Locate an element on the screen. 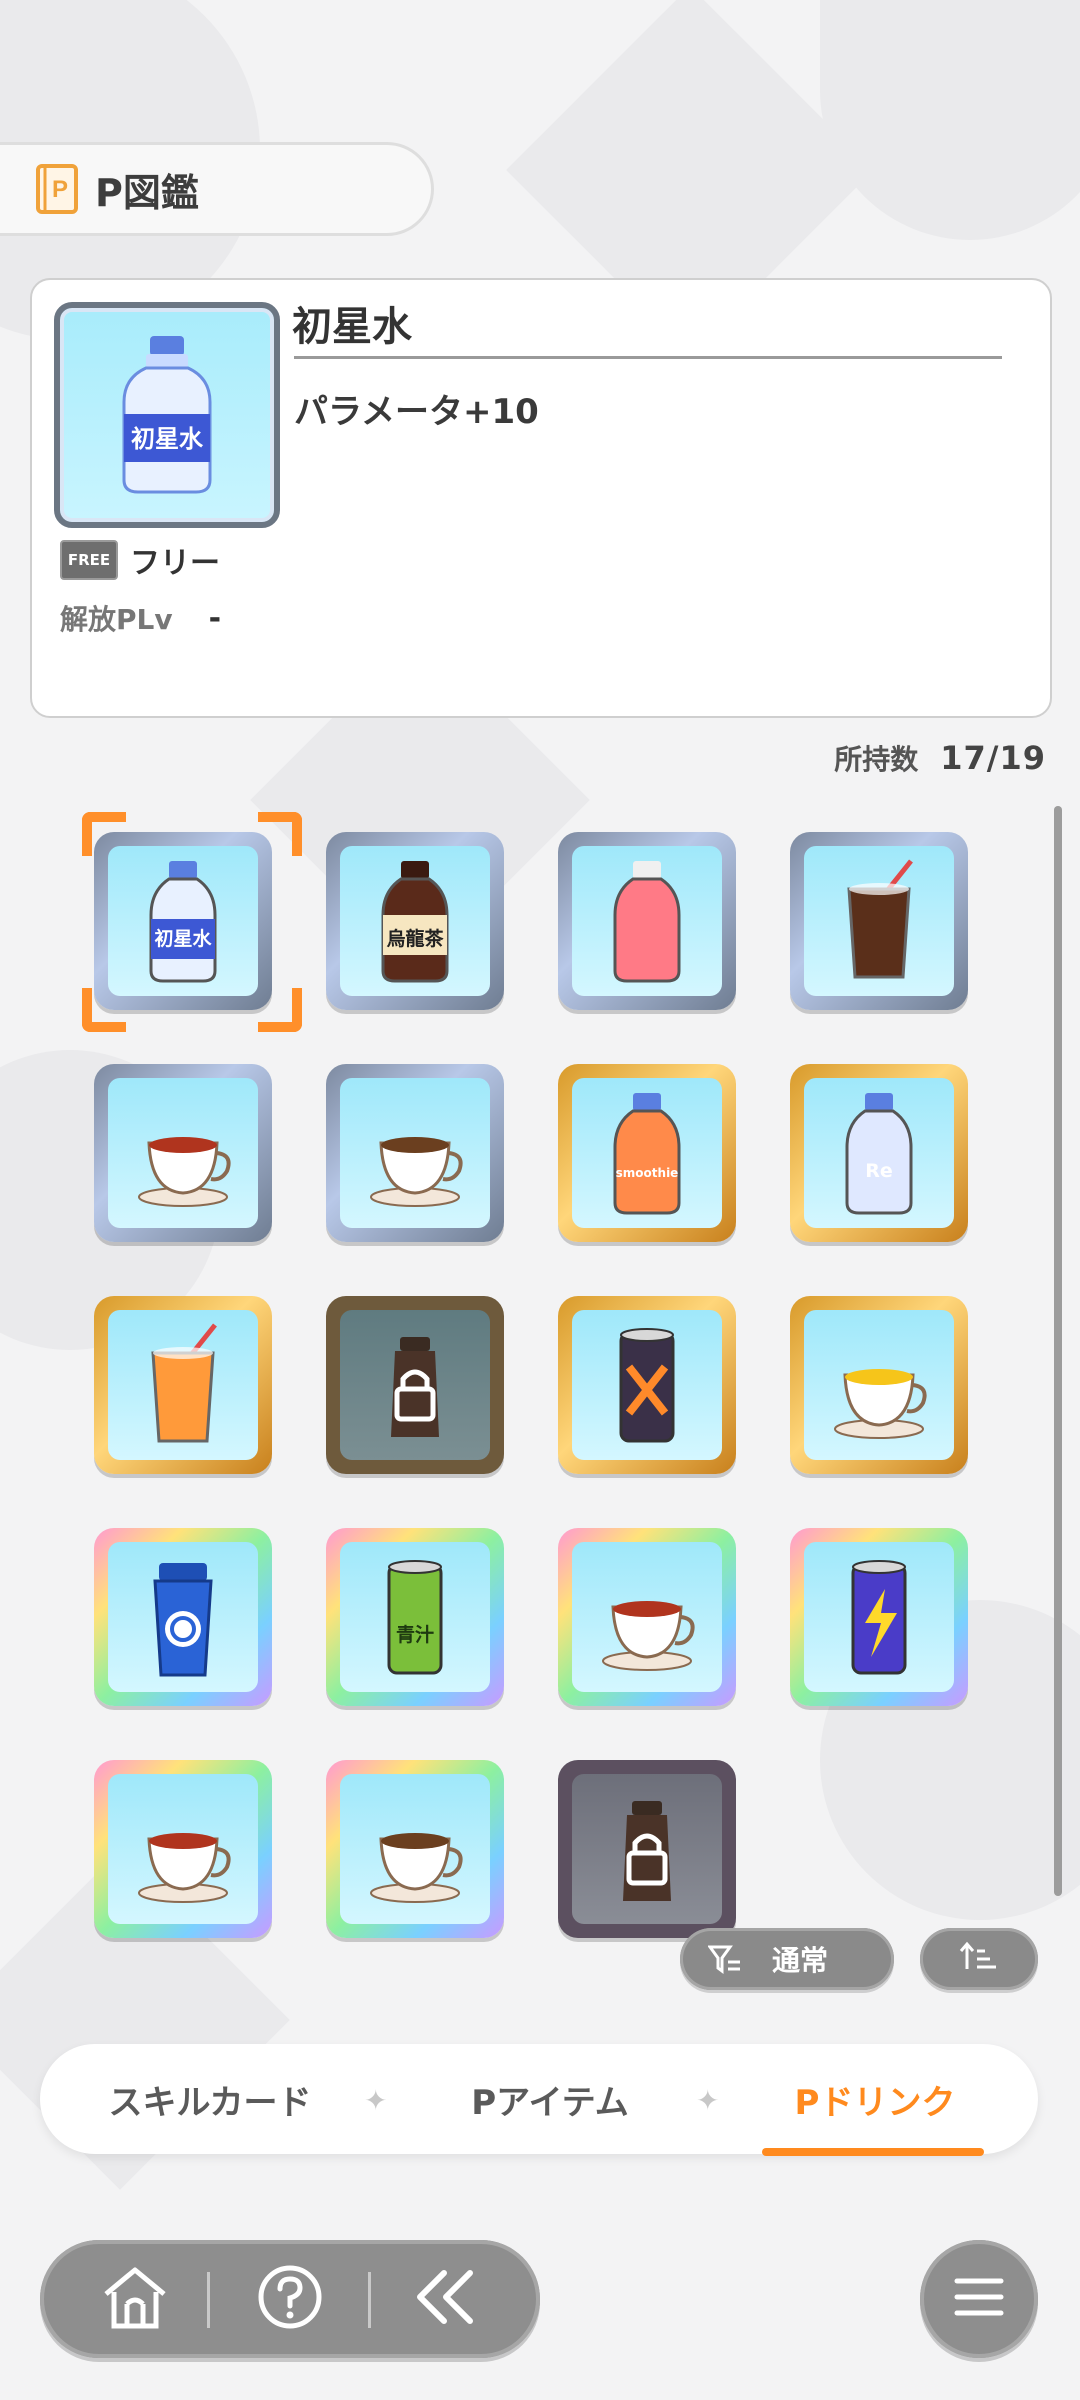  filter-label: 通常 is located at coordinates (800, 1960).